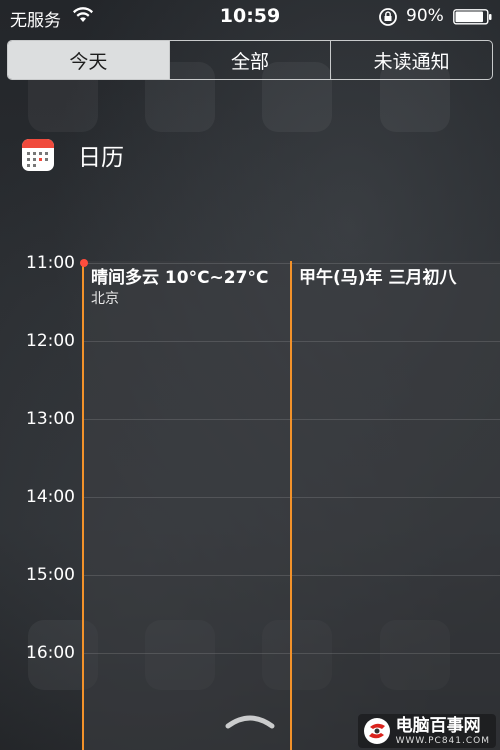 This screenshot has width=500, height=750. I want to click on close-handle-icon, so click(250, 721).